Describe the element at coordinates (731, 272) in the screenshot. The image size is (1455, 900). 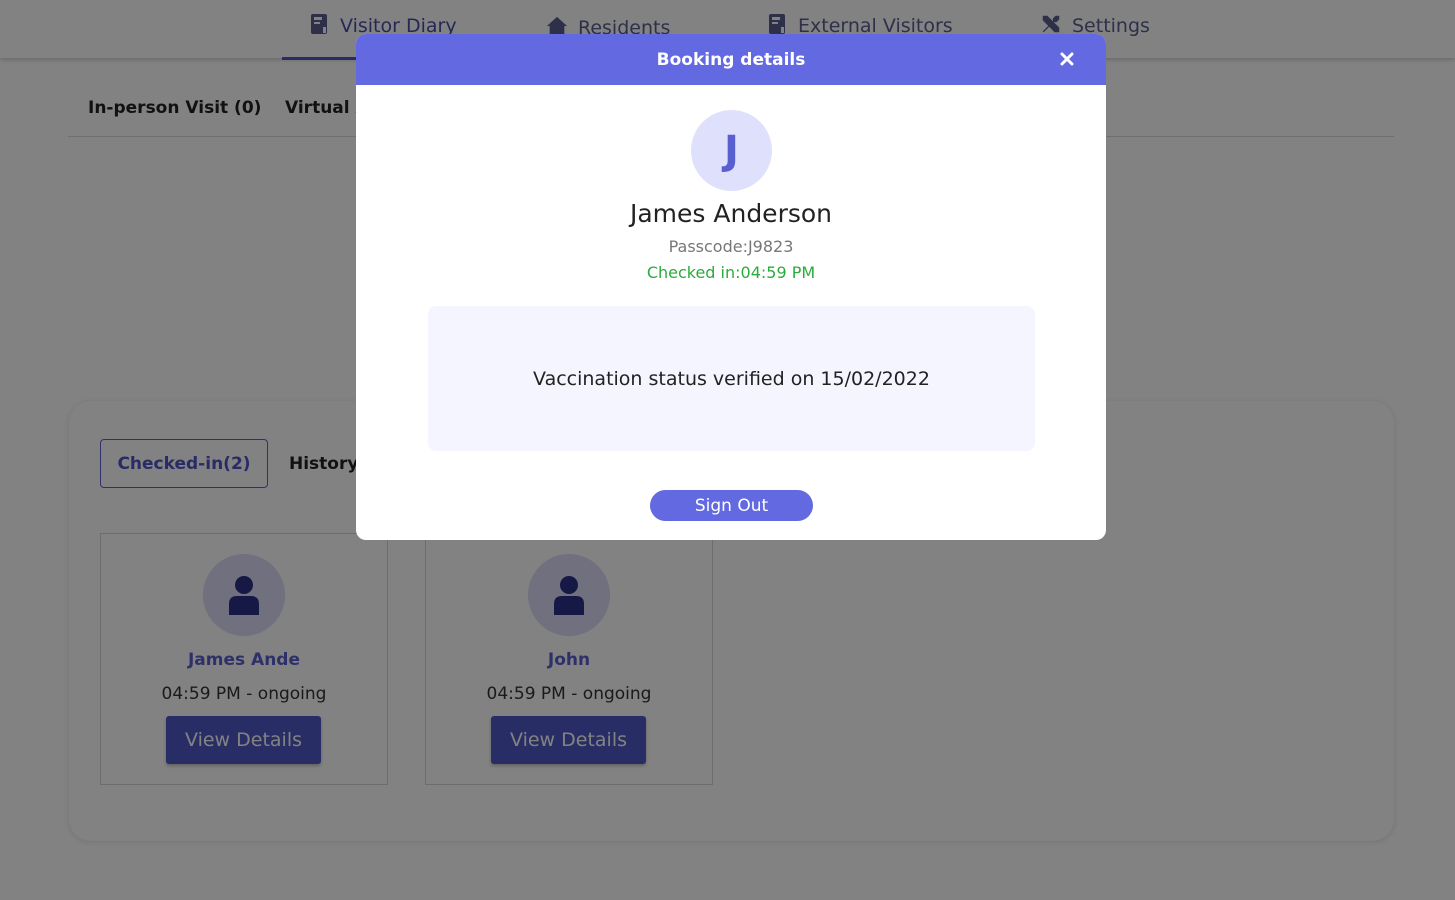
I see `checked-in-time: Checked in:04:59 PM` at that location.